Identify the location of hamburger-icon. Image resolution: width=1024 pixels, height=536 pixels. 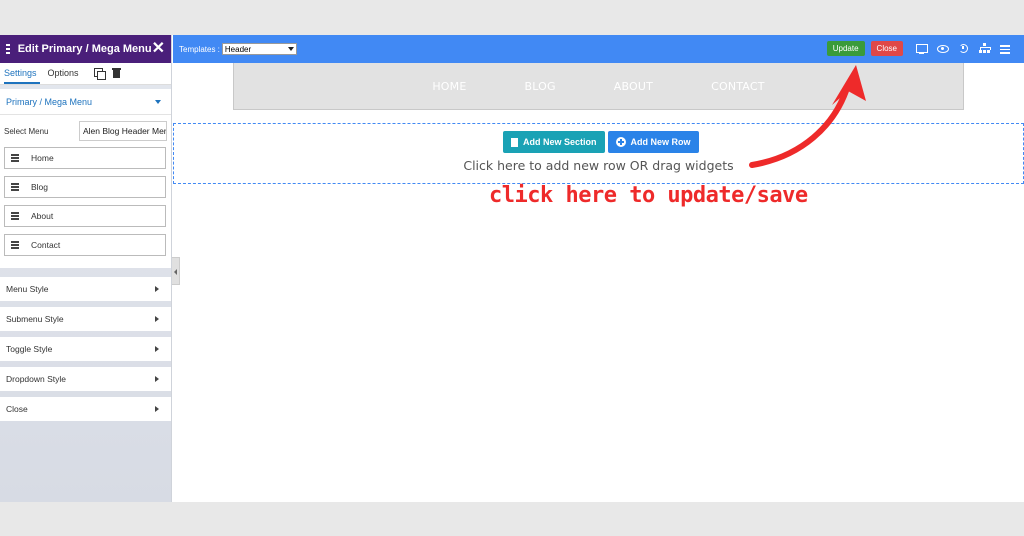
(8, 49).